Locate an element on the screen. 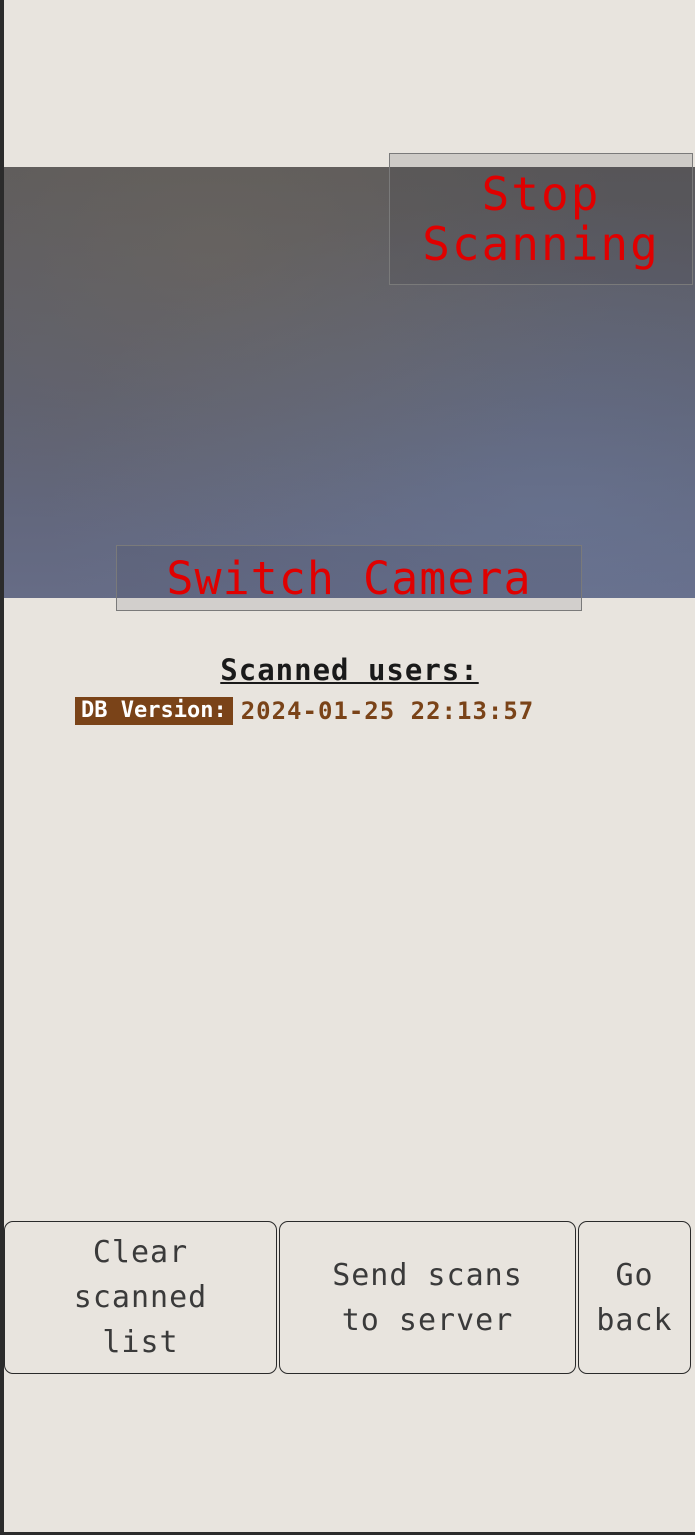 The height and width of the screenshot is (1535, 695). switch-camera-button: Switch Camera is located at coordinates (349, 578).